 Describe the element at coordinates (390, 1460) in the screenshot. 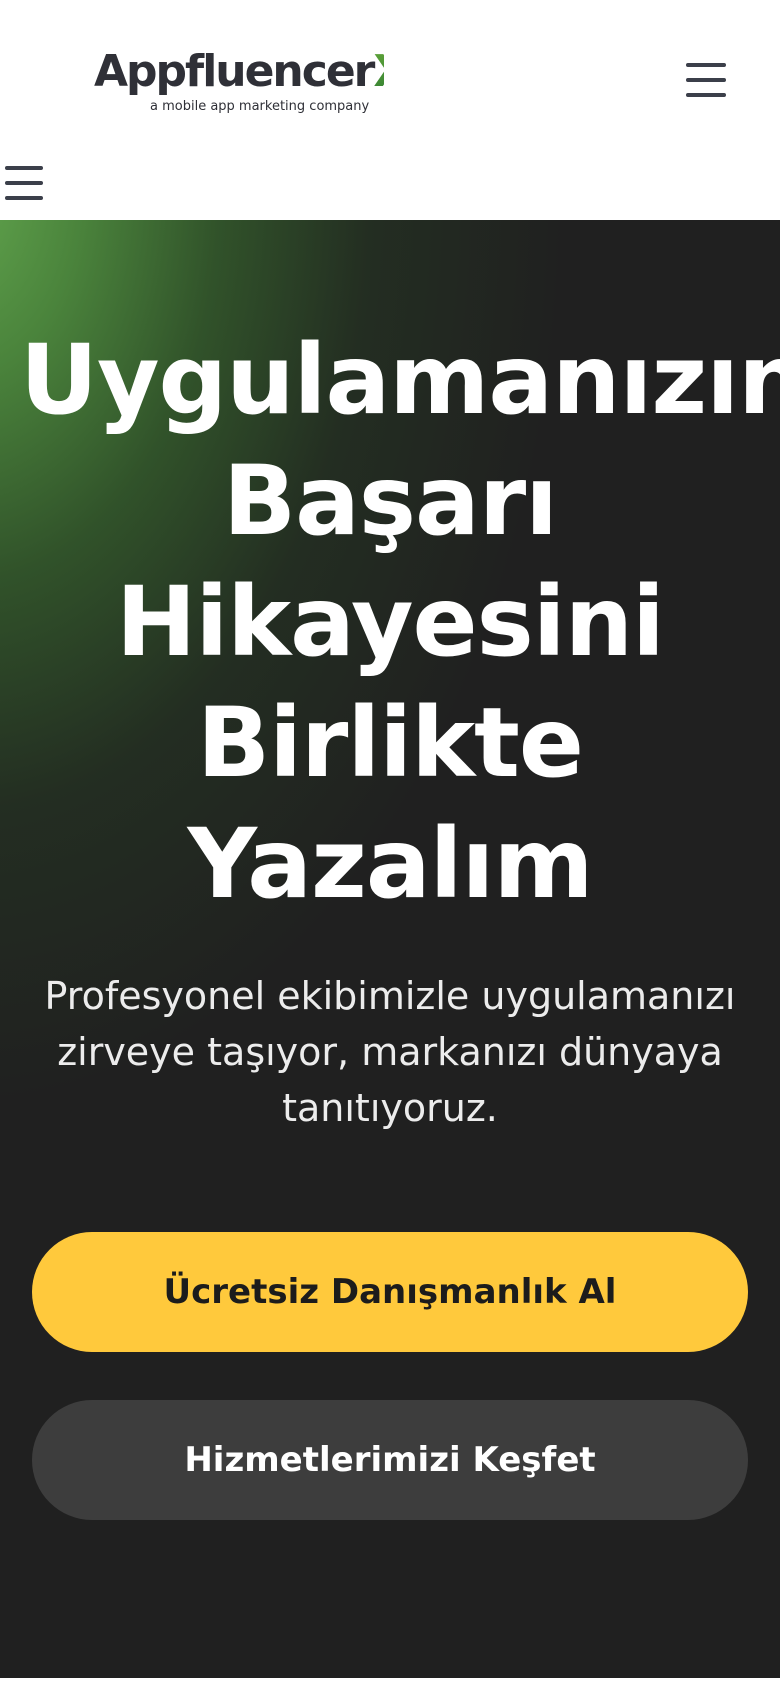

I see `explore-services-button: Hizmetlerimizi Keşfet` at that location.